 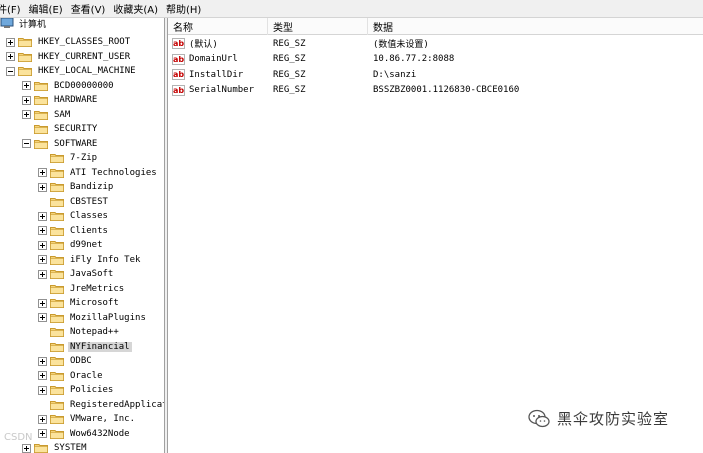 I want to click on watermark-text: 黑伞攻防实验室, so click(x=613, y=419).